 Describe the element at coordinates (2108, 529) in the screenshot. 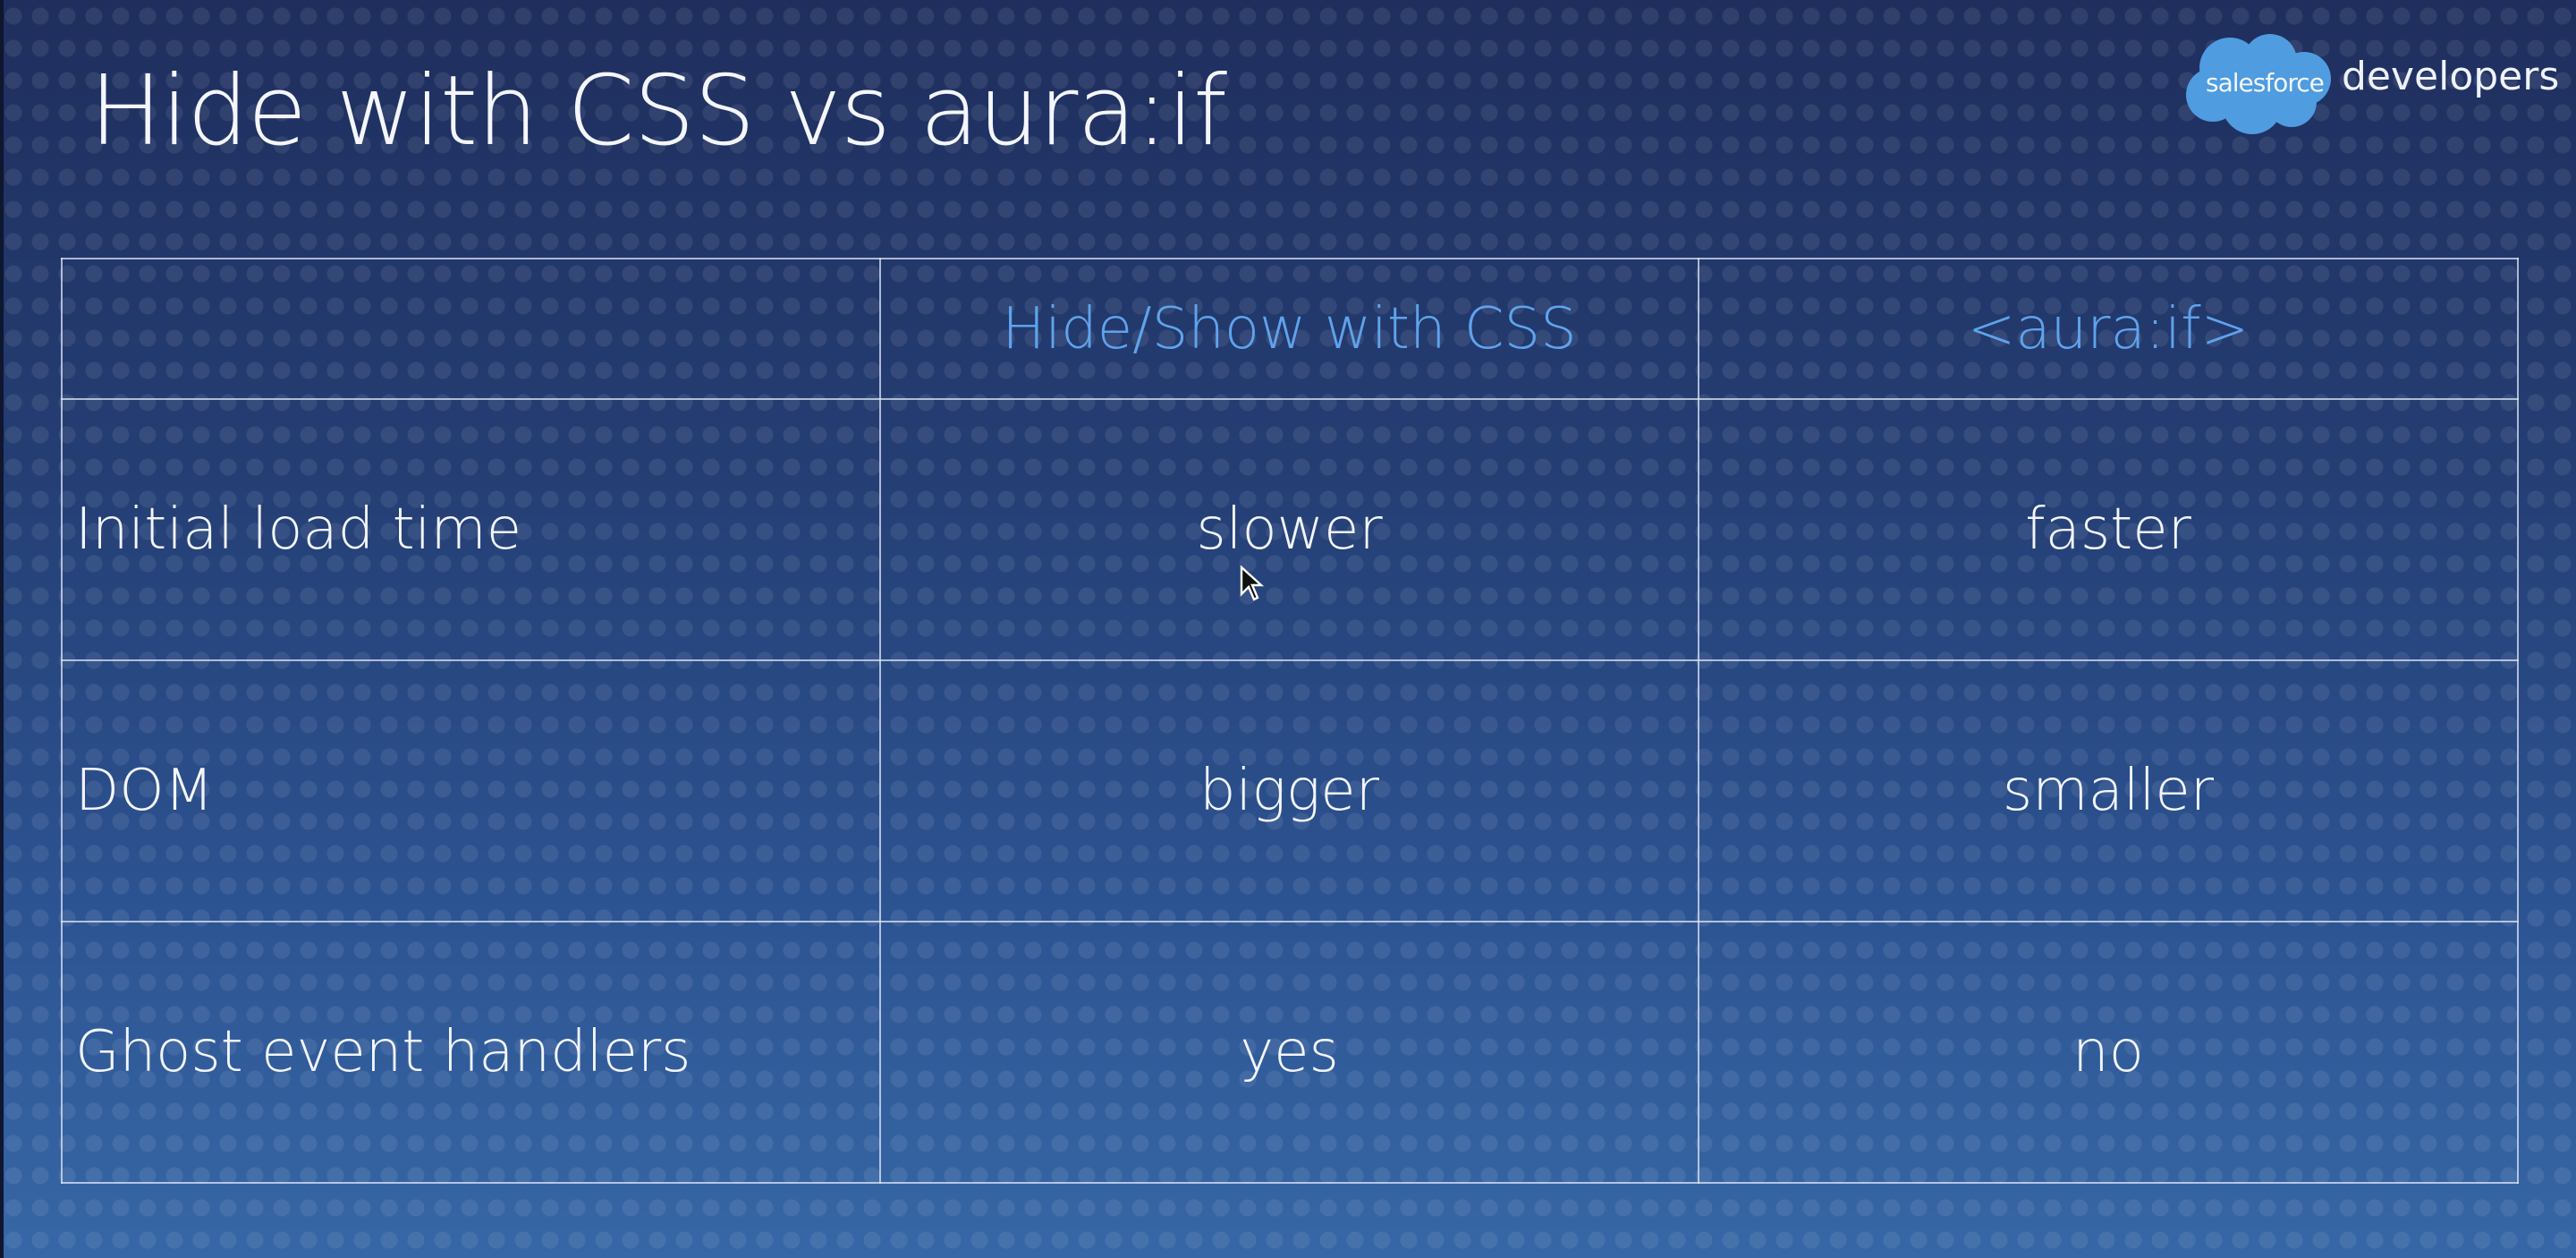

I see `aura-if-value: faster` at that location.